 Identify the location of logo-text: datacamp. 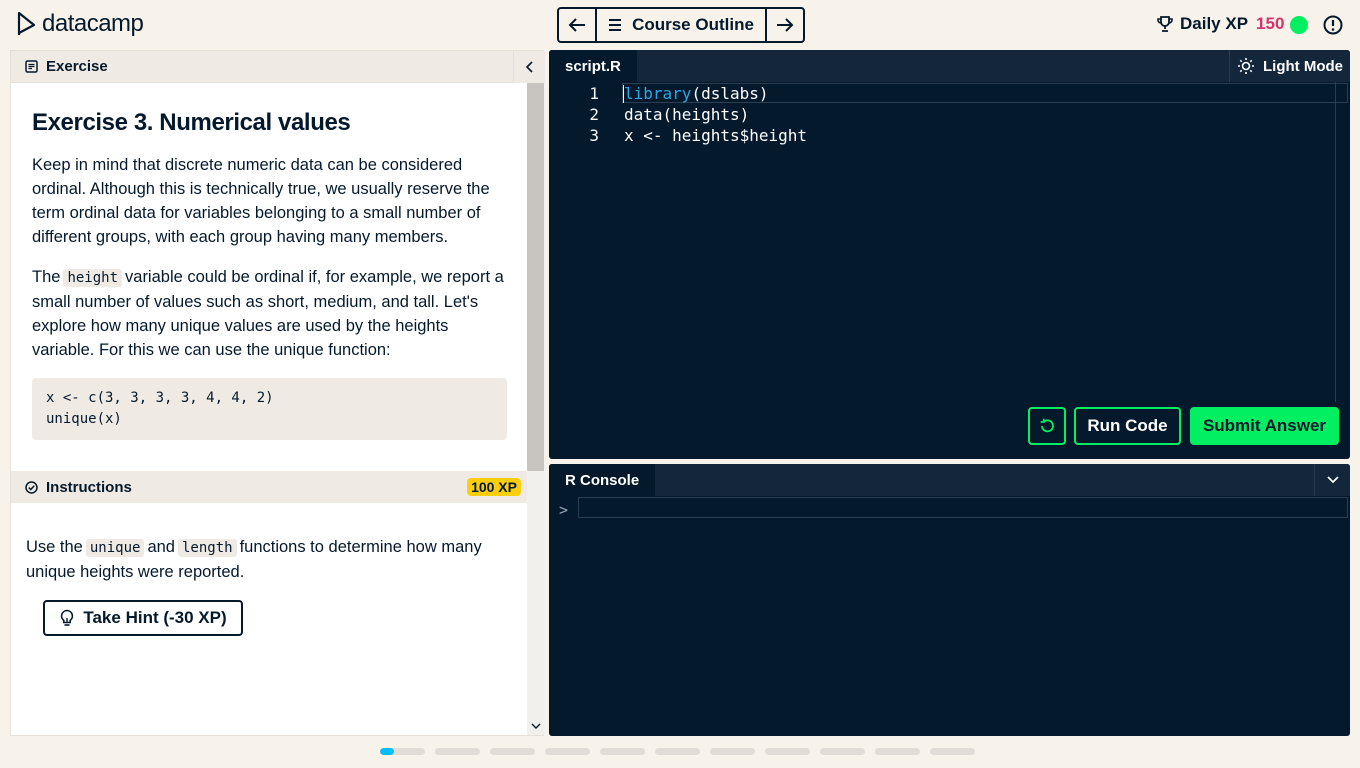
(93, 23).